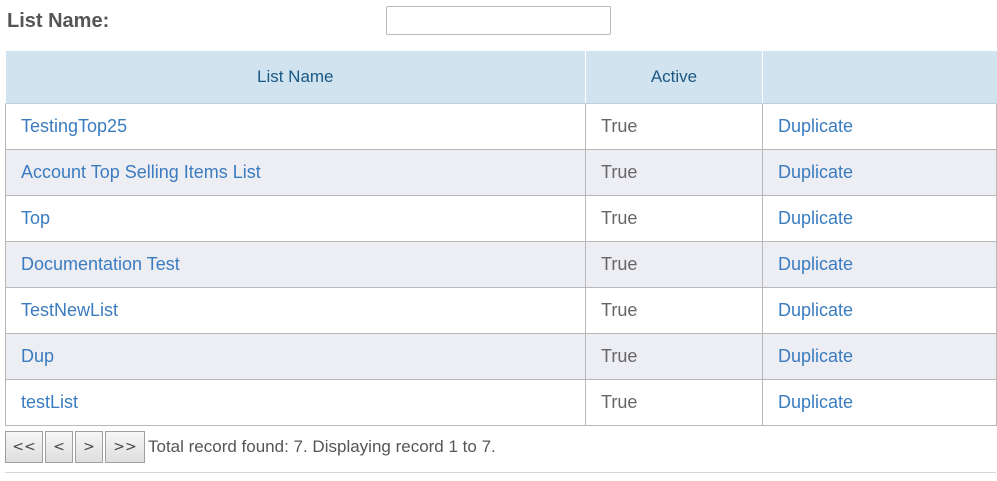 The image size is (997, 481). What do you see at coordinates (295, 402) in the screenshot?
I see `list-name-cell: testList` at bounding box center [295, 402].